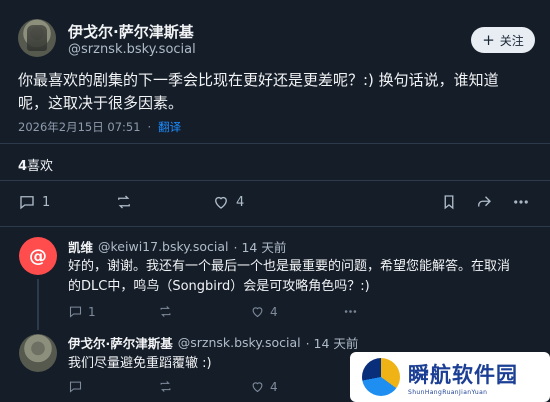 The width and height of the screenshot is (550, 402). I want to click on repost-button, so click(124, 204).